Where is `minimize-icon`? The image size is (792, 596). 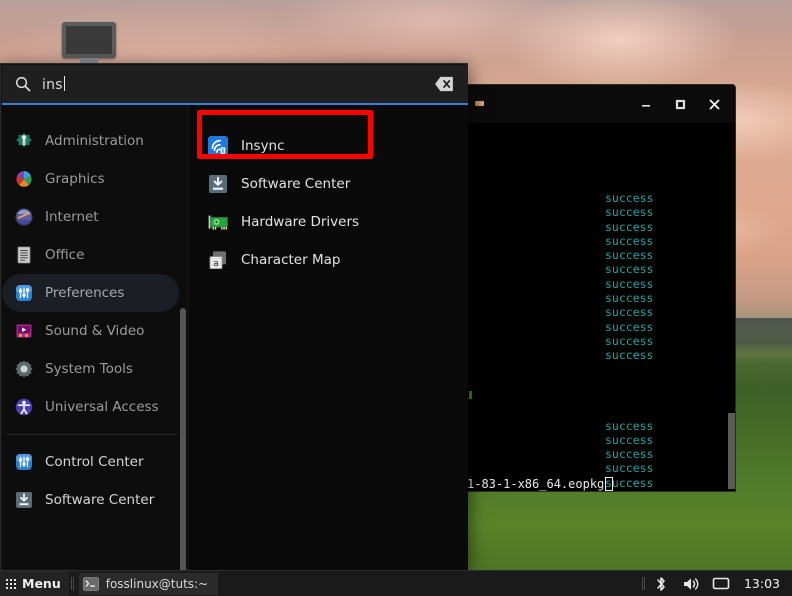
minimize-icon is located at coordinates (646, 106).